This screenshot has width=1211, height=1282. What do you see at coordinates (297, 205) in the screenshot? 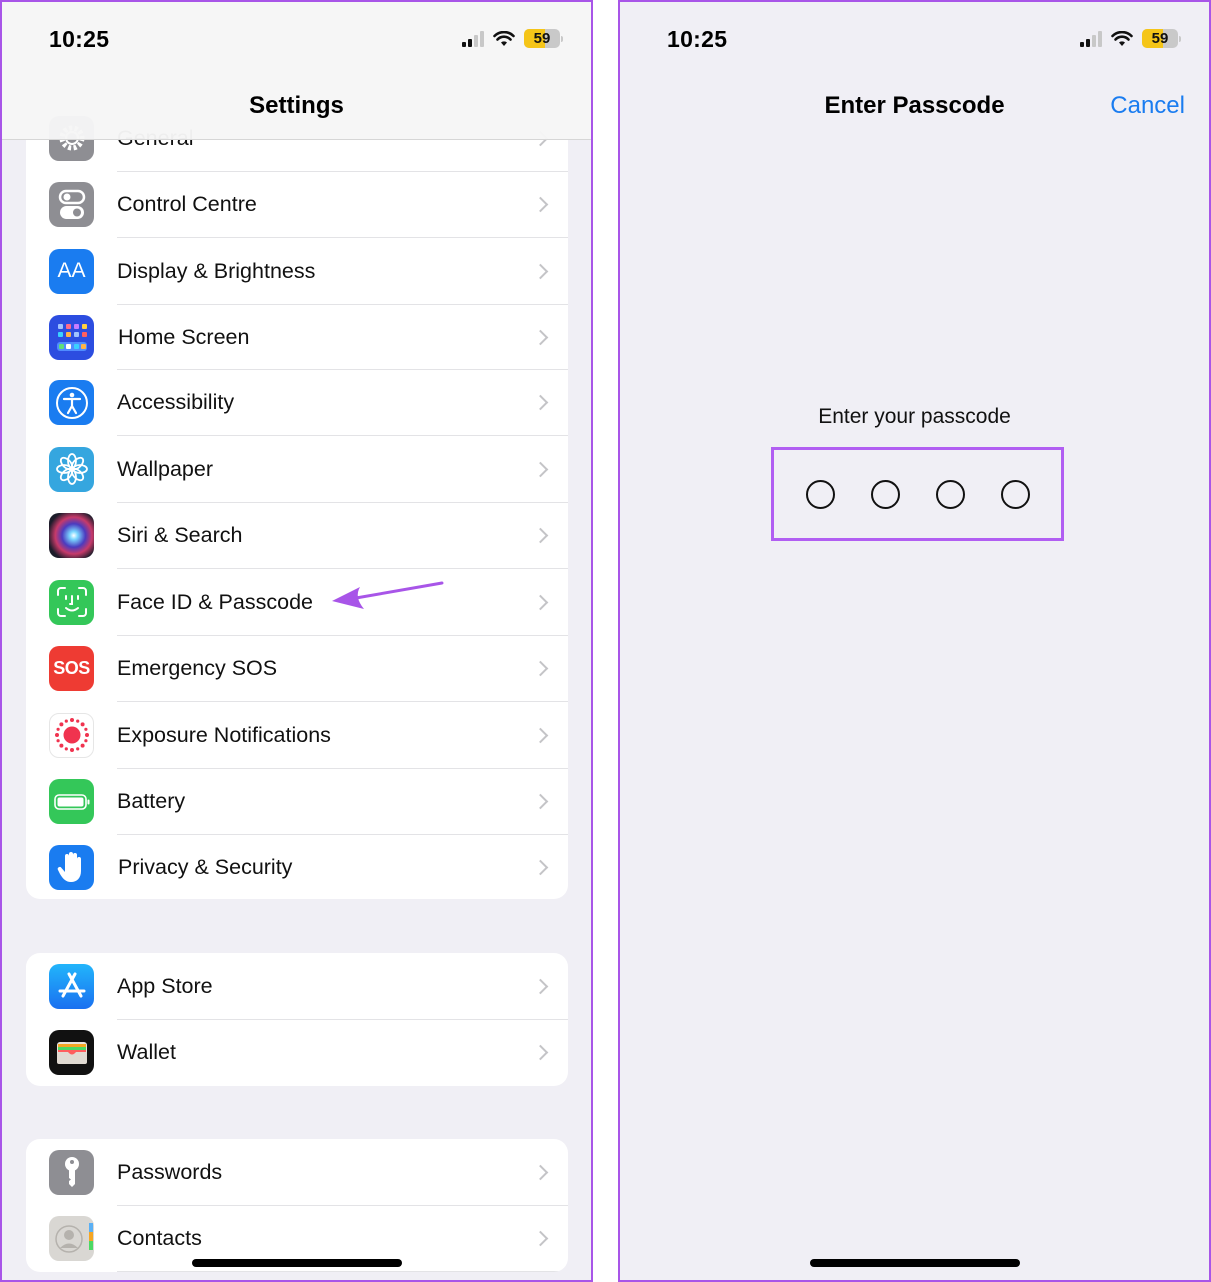
I see `settings-row-control-centre: Control Centre` at bounding box center [297, 205].